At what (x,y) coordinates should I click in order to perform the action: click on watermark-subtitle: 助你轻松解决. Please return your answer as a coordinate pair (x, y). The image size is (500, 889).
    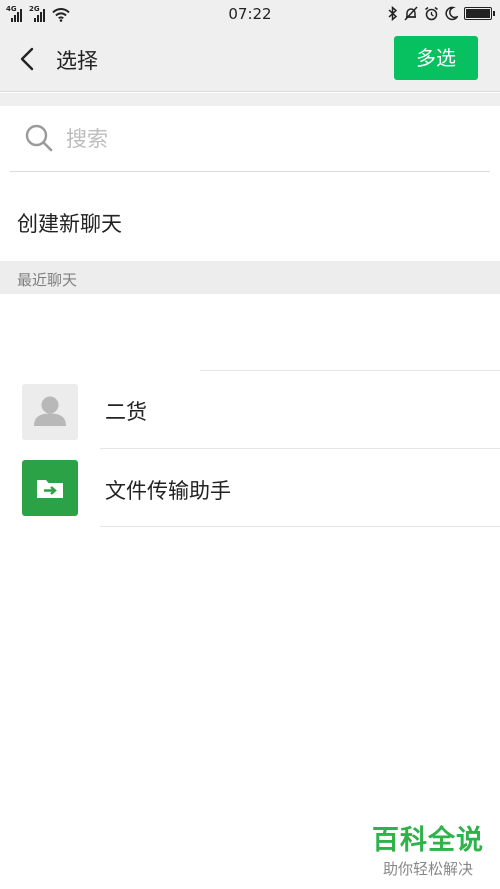
    Looking at the image, I should click on (427, 869).